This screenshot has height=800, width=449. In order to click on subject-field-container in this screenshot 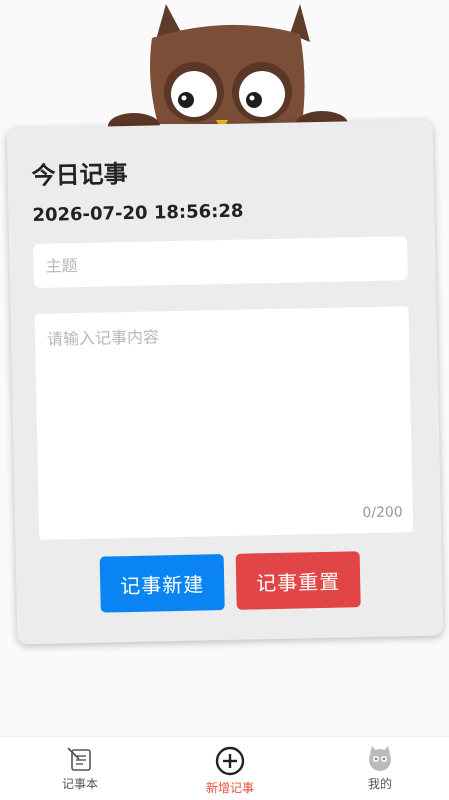, I will do `click(220, 262)`.